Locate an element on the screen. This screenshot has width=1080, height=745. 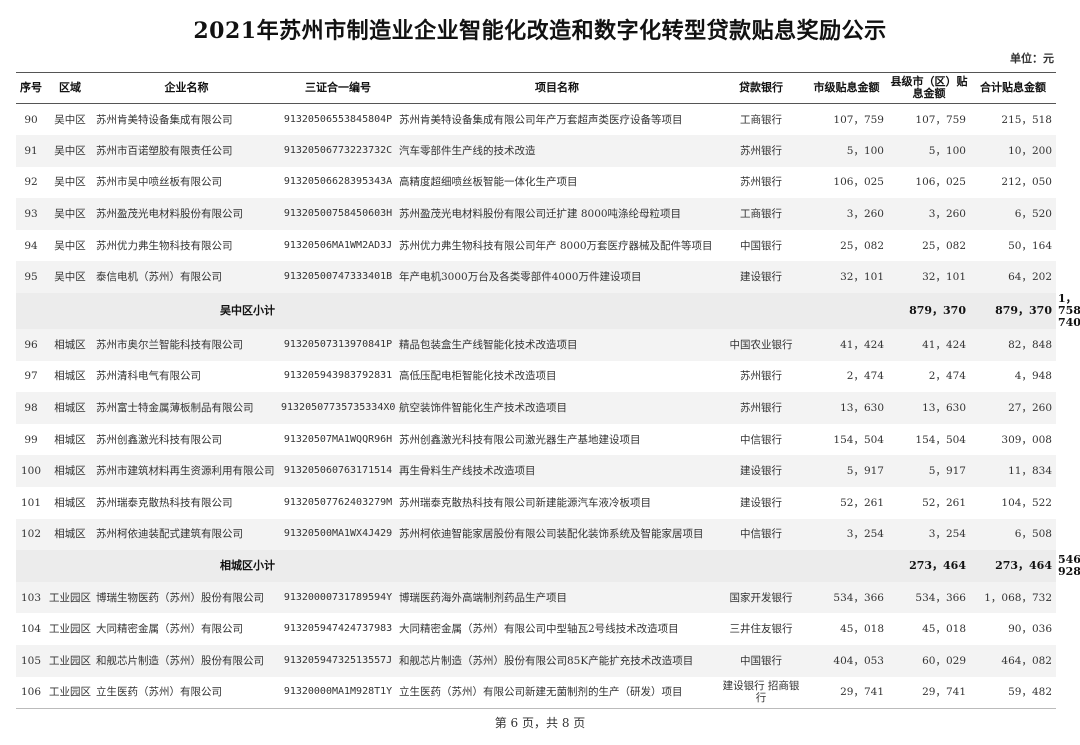
subtotal-county-amount: 879，370 is located at coordinates (1013, 311).